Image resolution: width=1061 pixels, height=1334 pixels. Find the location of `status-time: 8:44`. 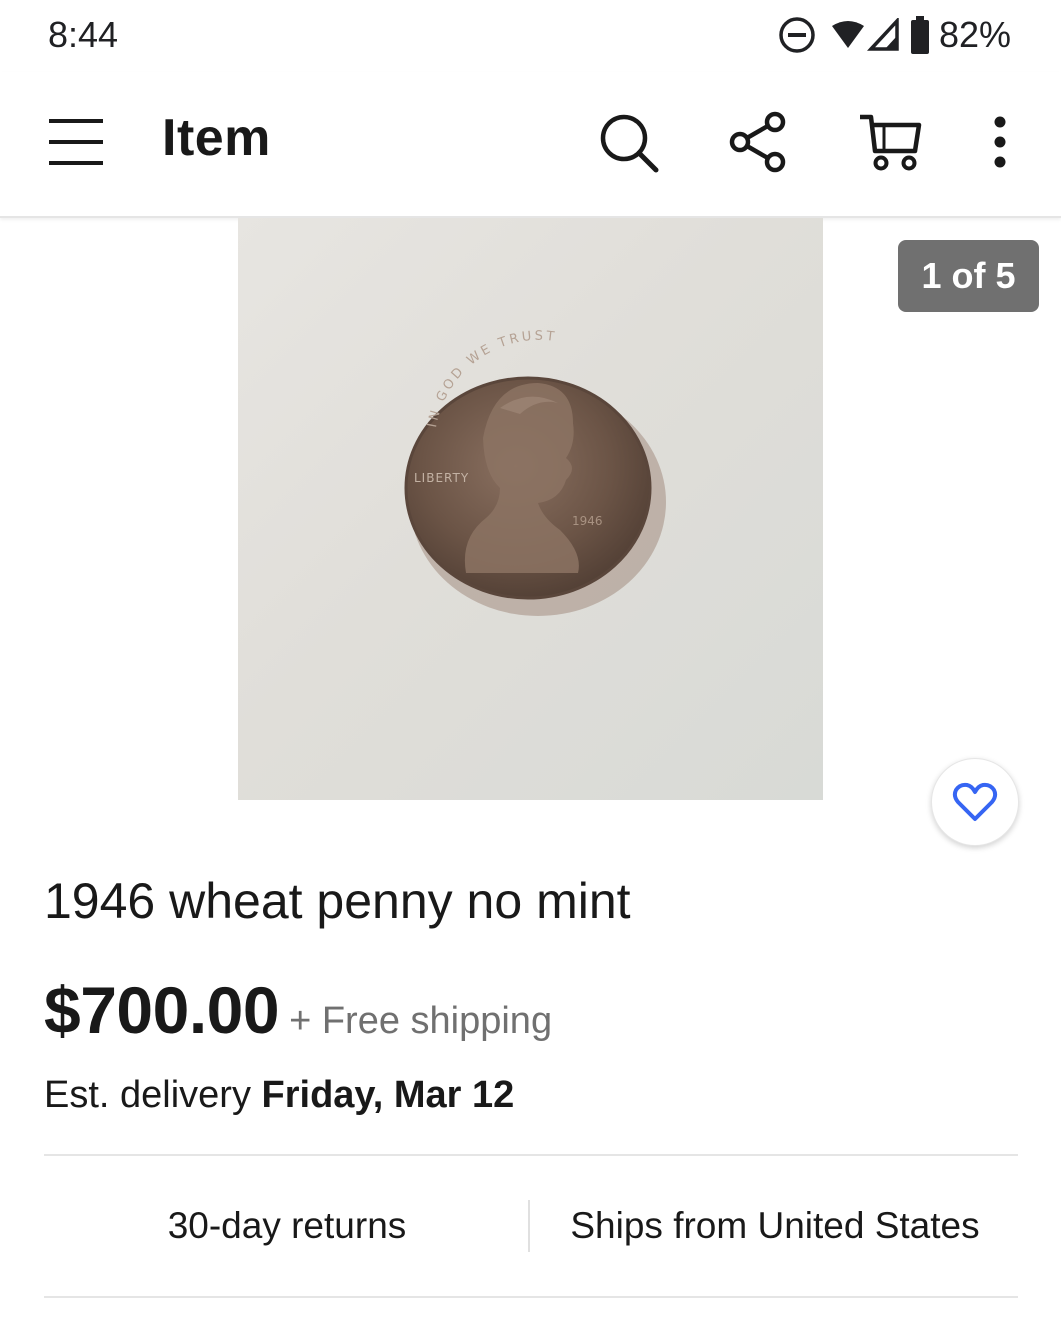

status-time: 8:44 is located at coordinates (83, 34).